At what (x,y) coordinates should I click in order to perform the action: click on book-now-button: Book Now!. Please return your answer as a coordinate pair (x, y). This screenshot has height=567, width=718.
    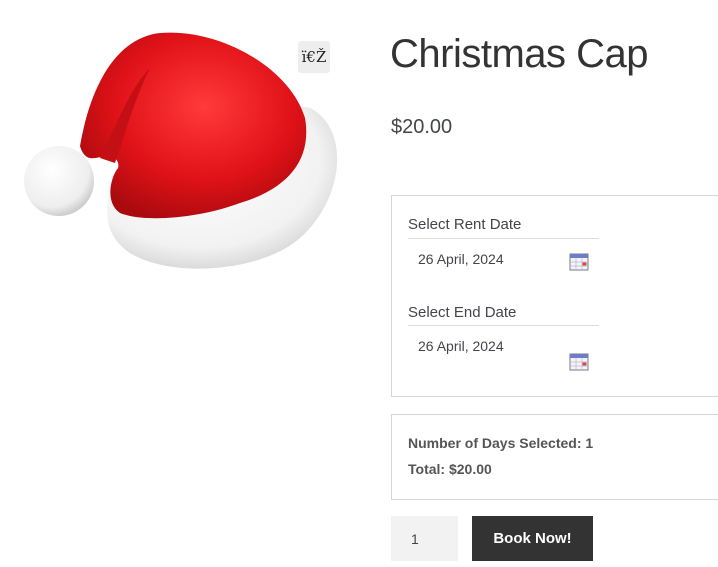
    Looking at the image, I should click on (532, 538).